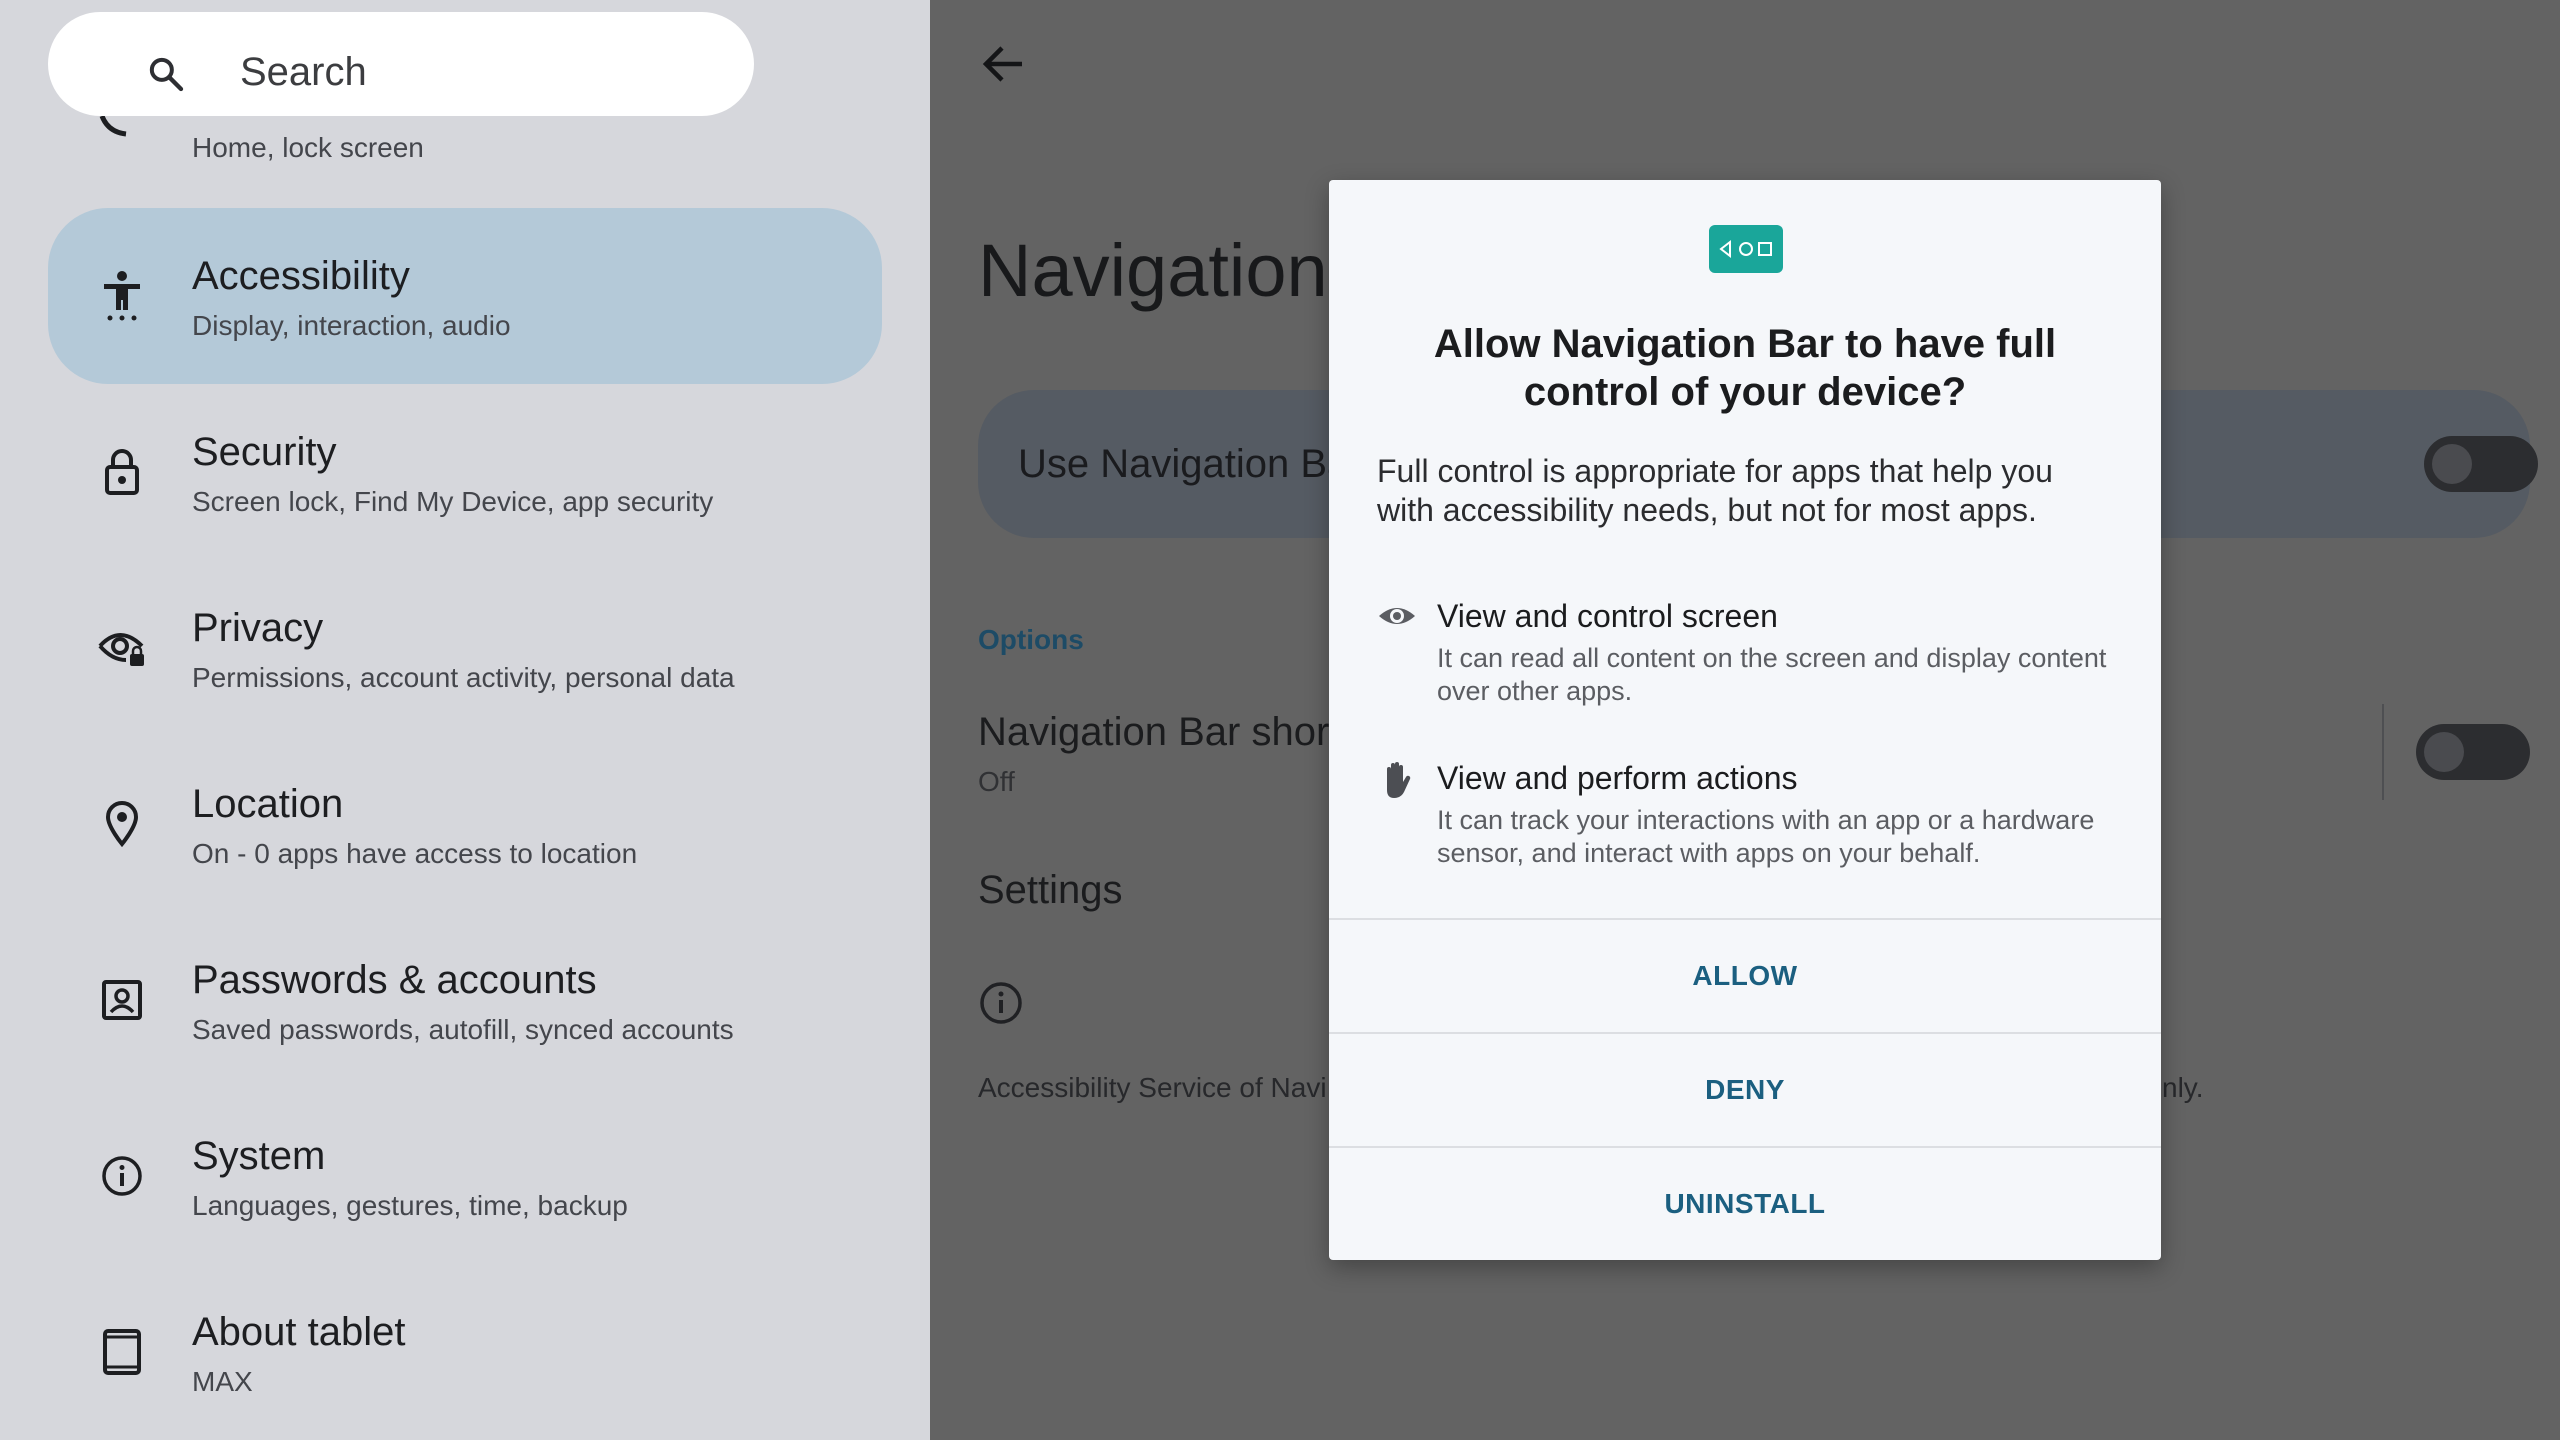 The width and height of the screenshot is (2560, 1440). What do you see at coordinates (264, 452) in the screenshot?
I see `sidebar-item-label: Security` at bounding box center [264, 452].